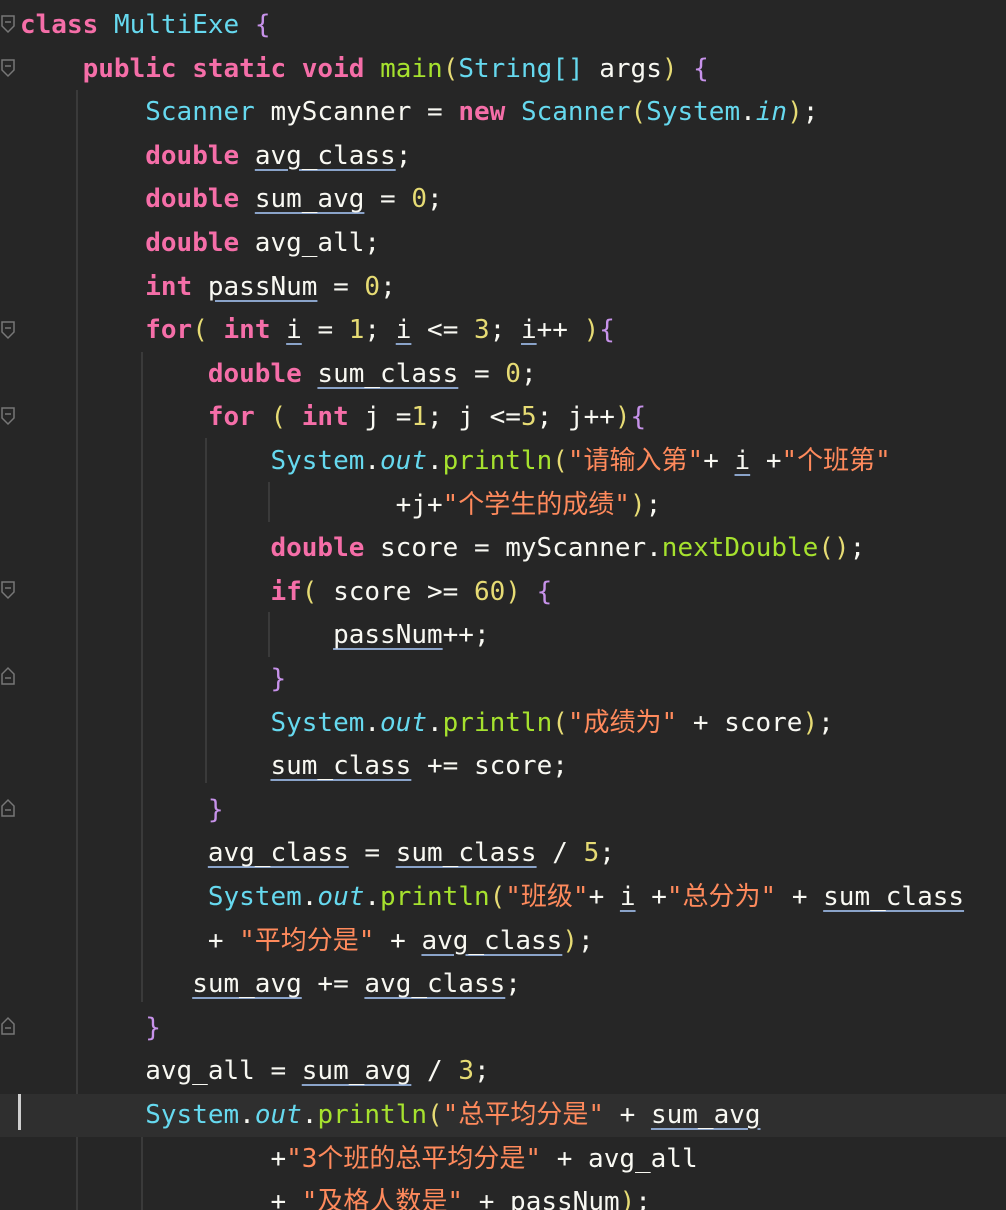 The height and width of the screenshot is (1210, 1006). Describe the element at coordinates (317, 853) in the screenshot. I see `code-line: avg_class = sum_class / 5;` at that location.